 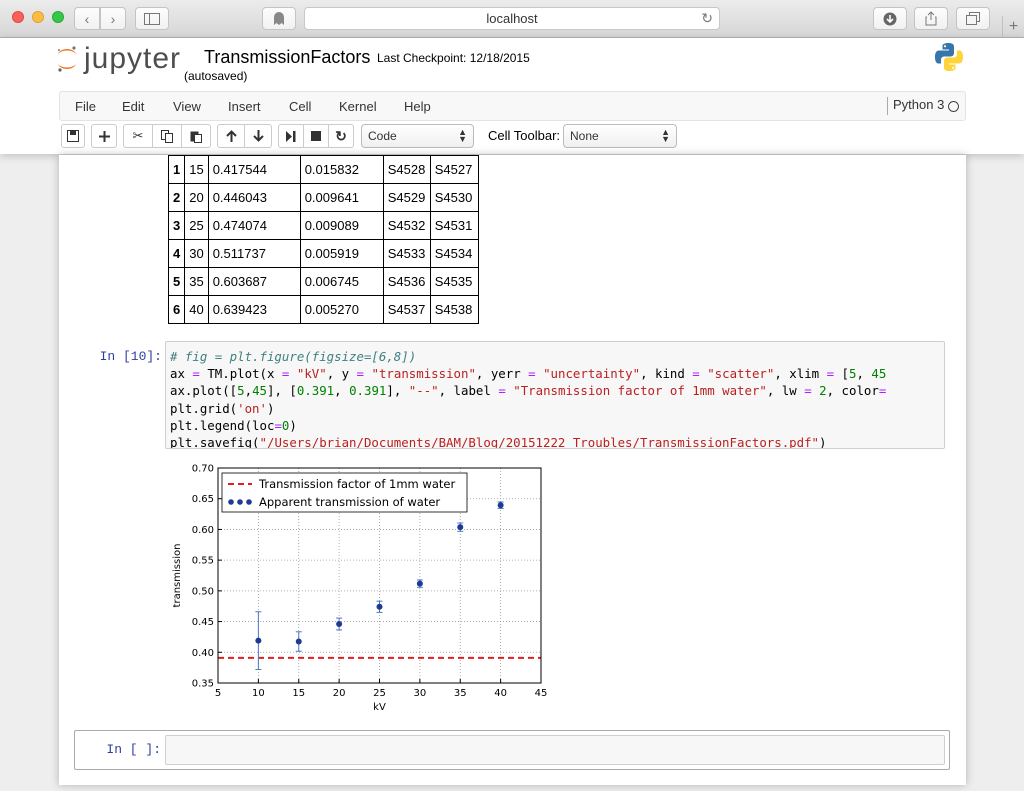 I want to click on table-cell: 25, so click(x=196, y=225).